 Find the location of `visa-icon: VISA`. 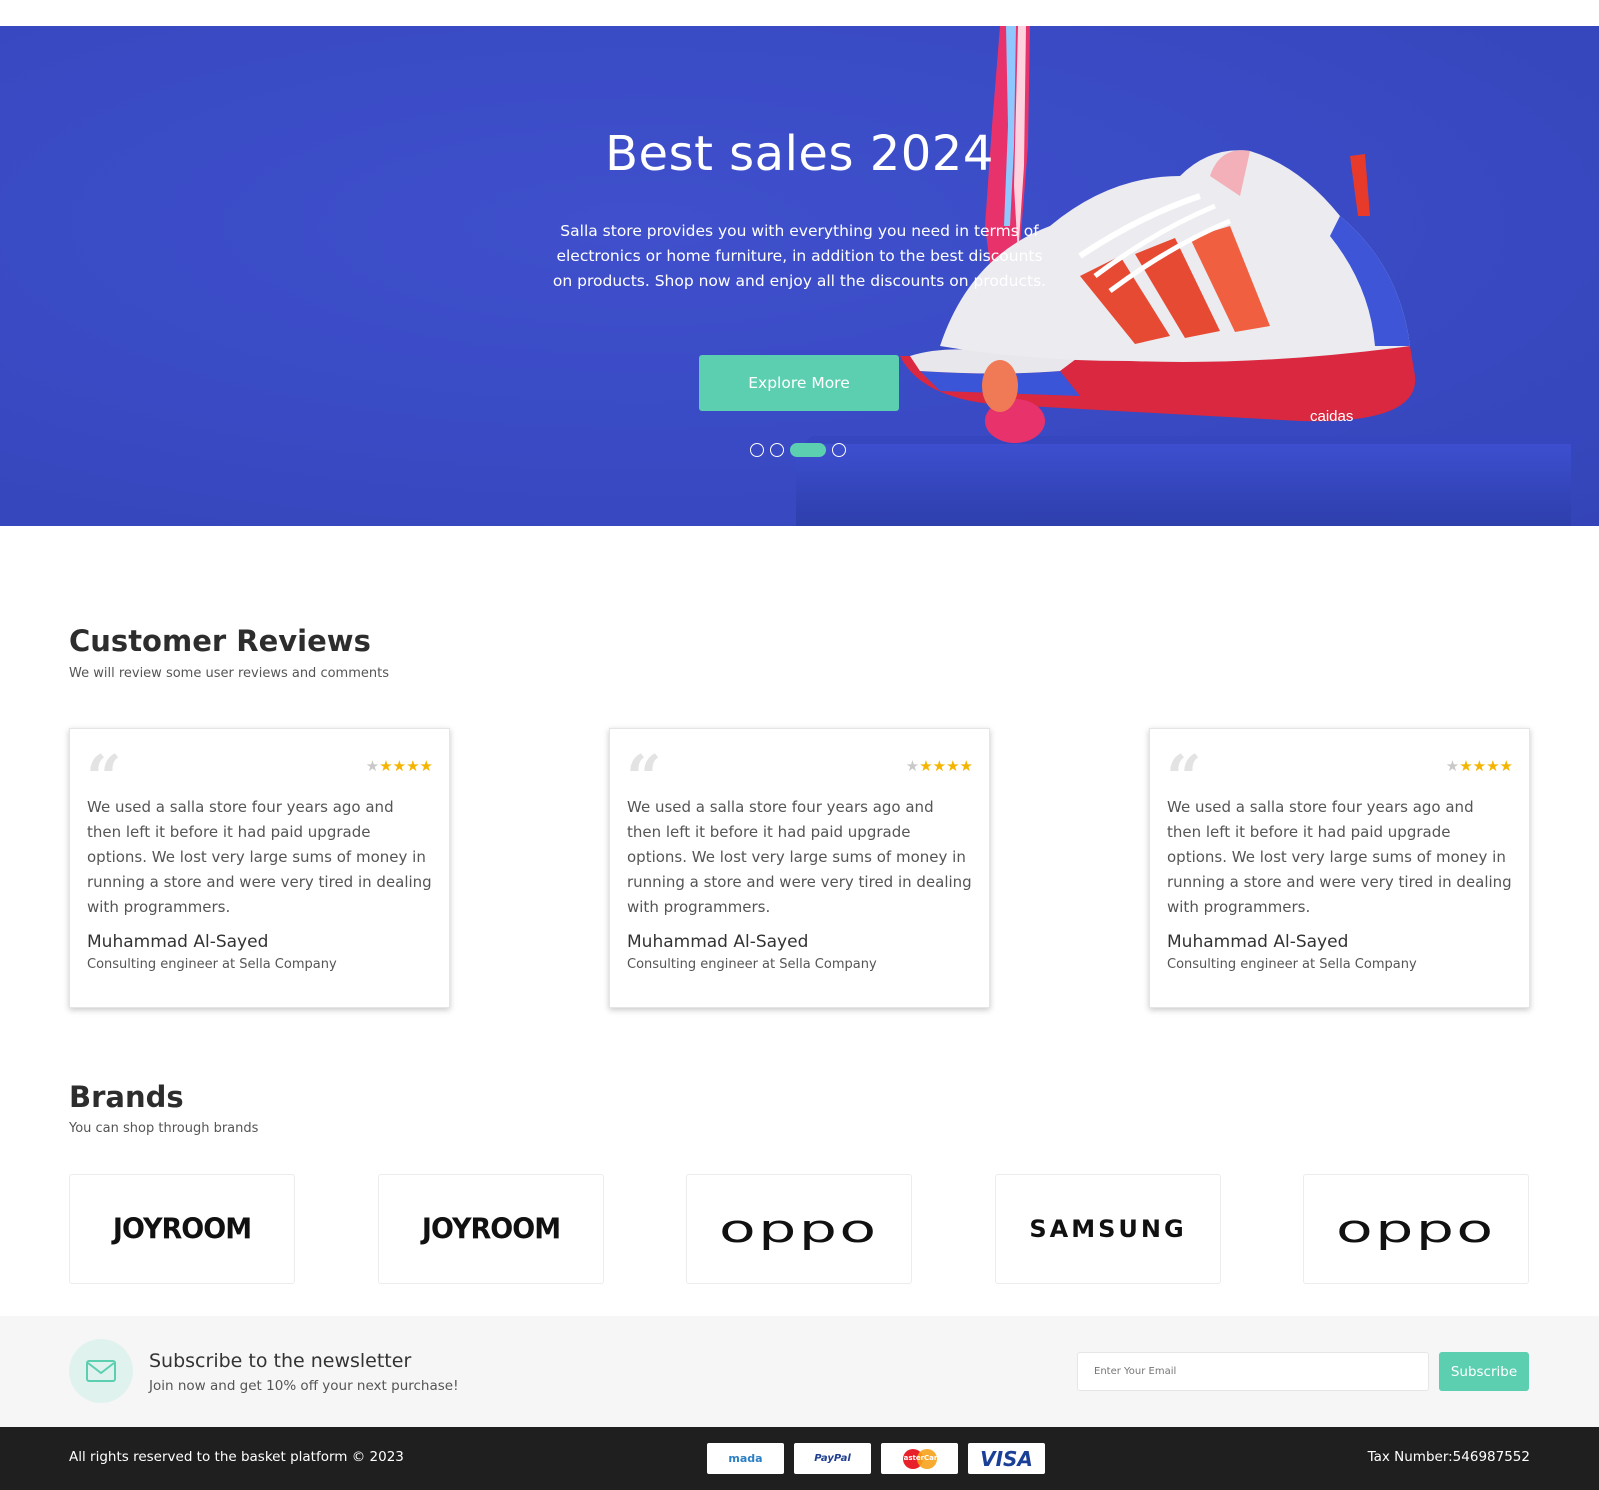

visa-icon: VISA is located at coordinates (1006, 1458).